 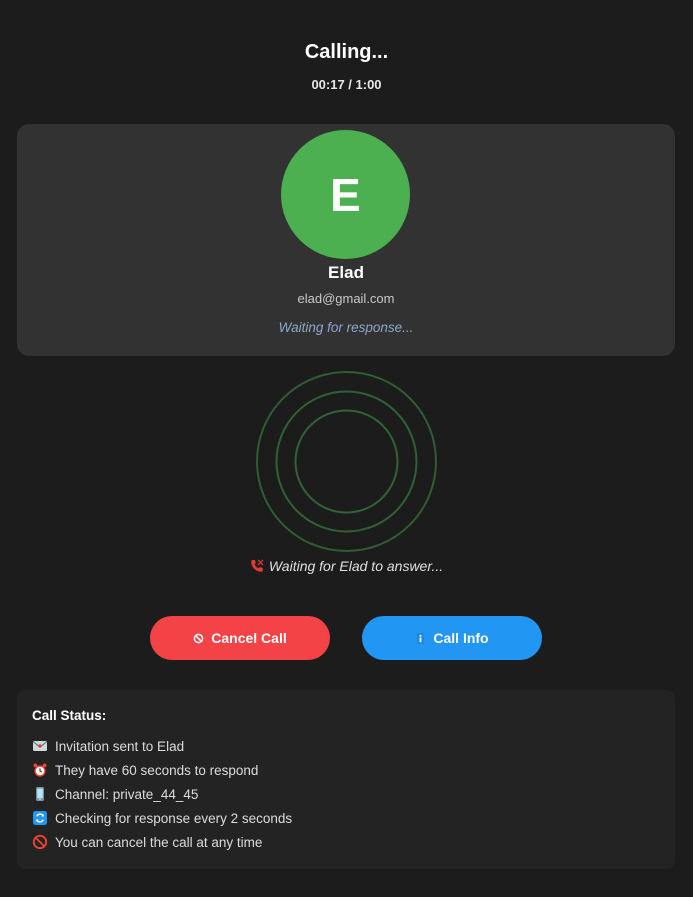 I want to click on prohibited-icon, so click(x=40, y=842).